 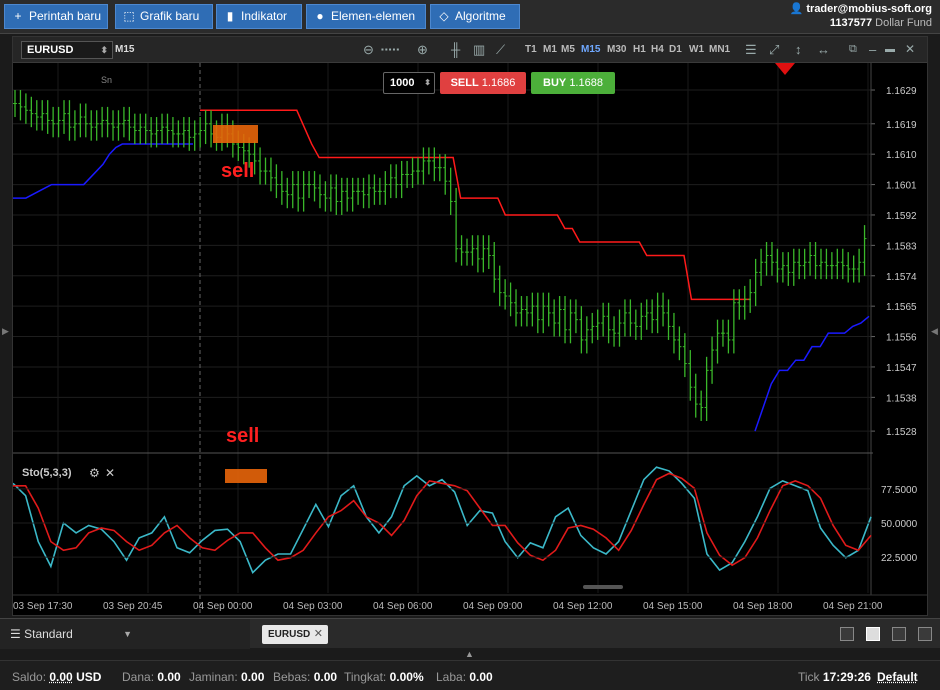 What do you see at coordinates (872, 49) in the screenshot?
I see `minimize-icon: –` at bounding box center [872, 49].